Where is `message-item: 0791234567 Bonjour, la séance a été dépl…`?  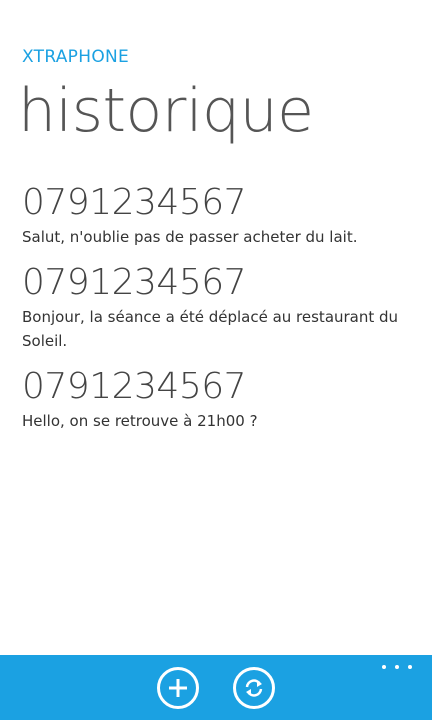 message-item: 0791234567 Bonjour, la séance a été dépl… is located at coordinates (222, 308).